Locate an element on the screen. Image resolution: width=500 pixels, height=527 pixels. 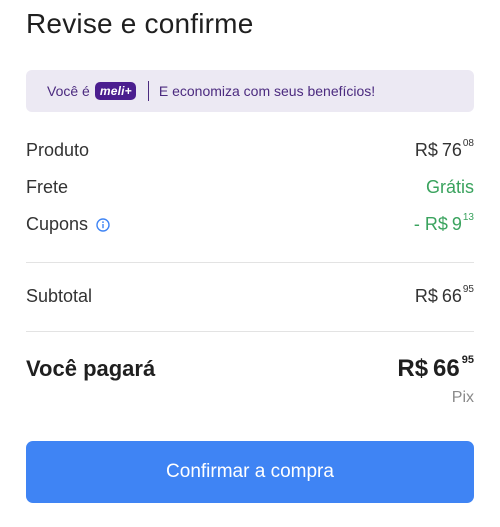
total-currency: R$ is located at coordinates (413, 368).